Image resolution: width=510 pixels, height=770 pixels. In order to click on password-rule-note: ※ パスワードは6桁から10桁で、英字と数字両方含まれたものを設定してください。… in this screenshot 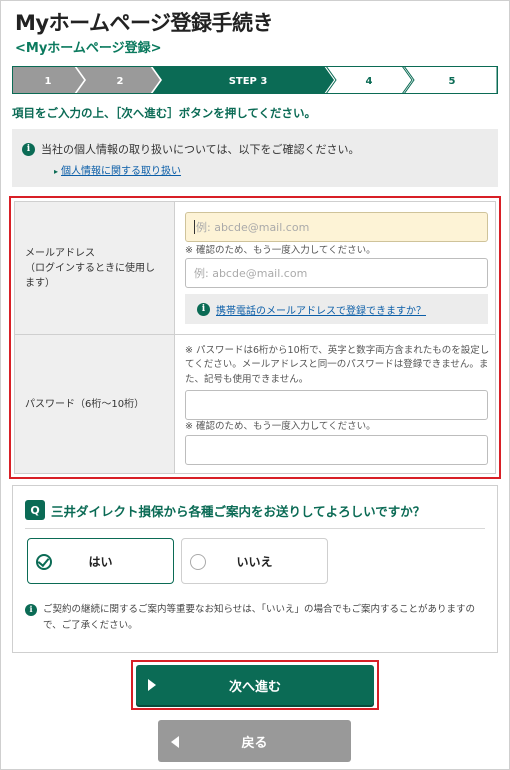, I will do `click(337, 365)`.